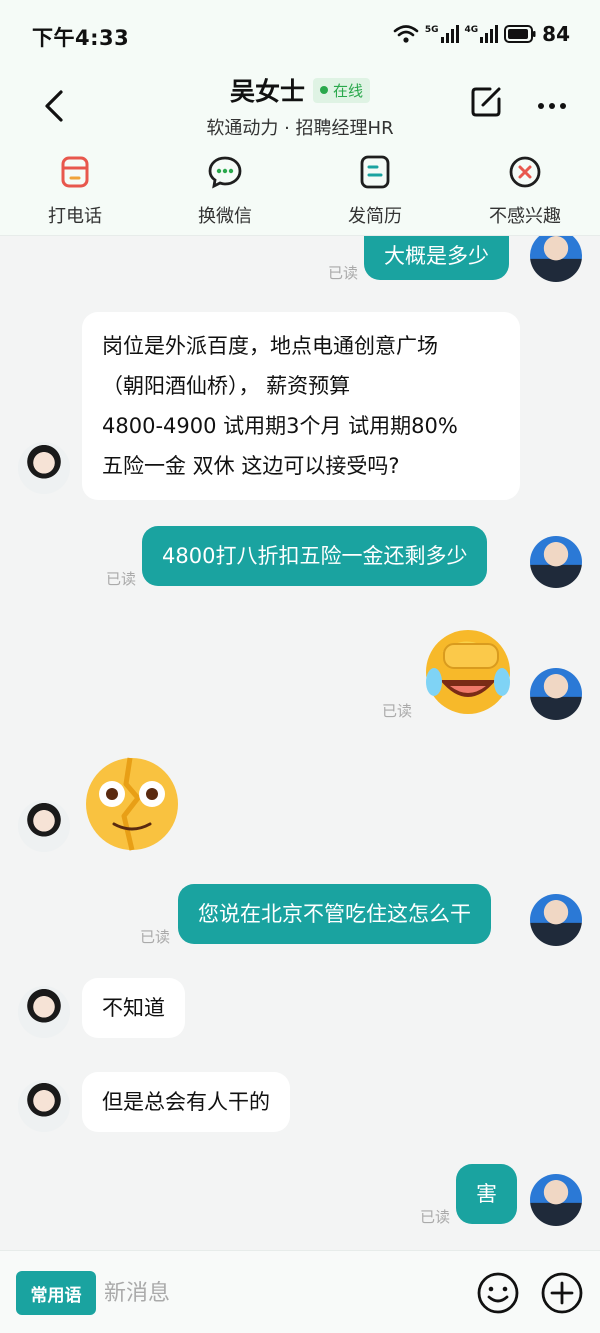 This screenshot has width=600, height=1333. I want to click on chat-header: 吴女士 在线 软通动力 · 招聘经理HR, so click(300, 106).